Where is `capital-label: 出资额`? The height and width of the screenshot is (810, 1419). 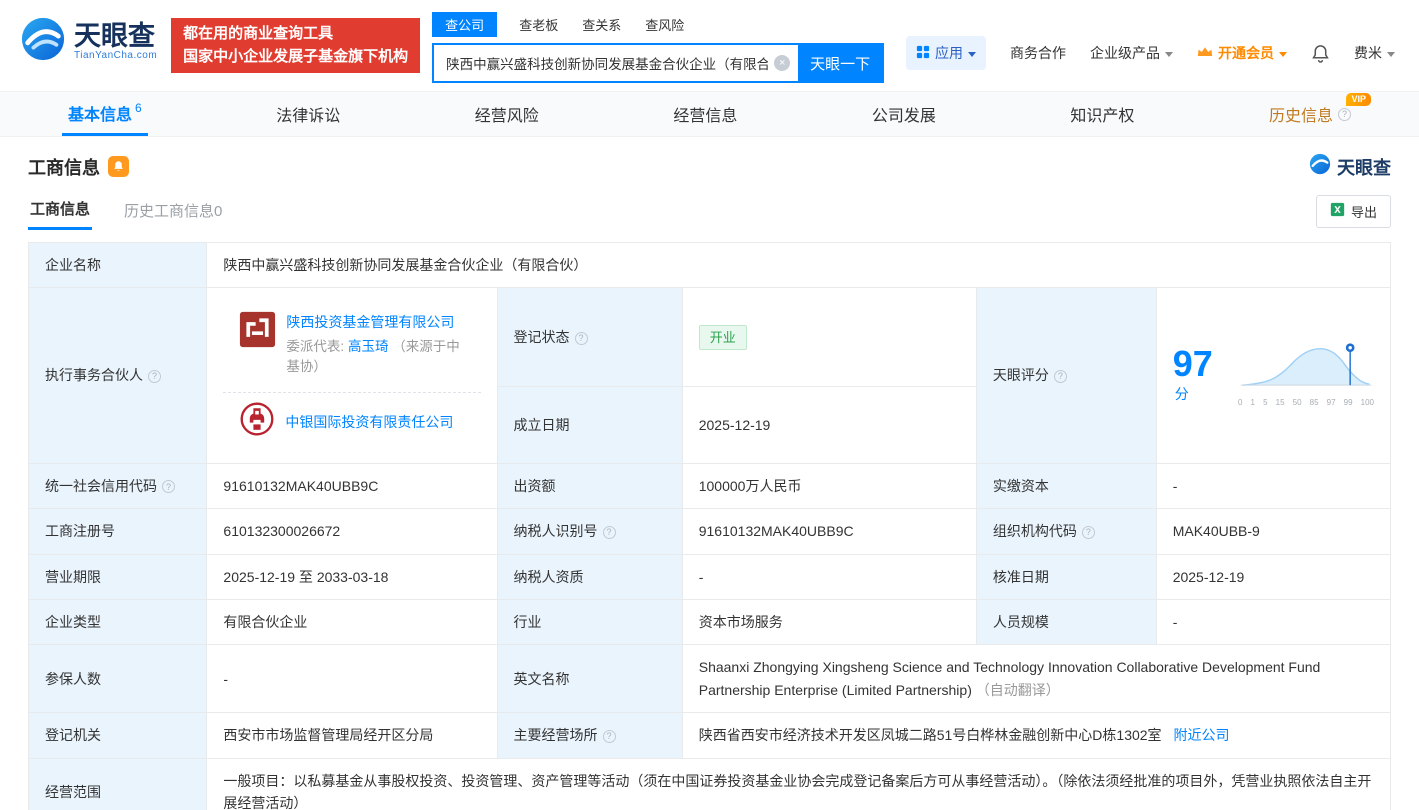
capital-label: 出资额 is located at coordinates (589, 486).